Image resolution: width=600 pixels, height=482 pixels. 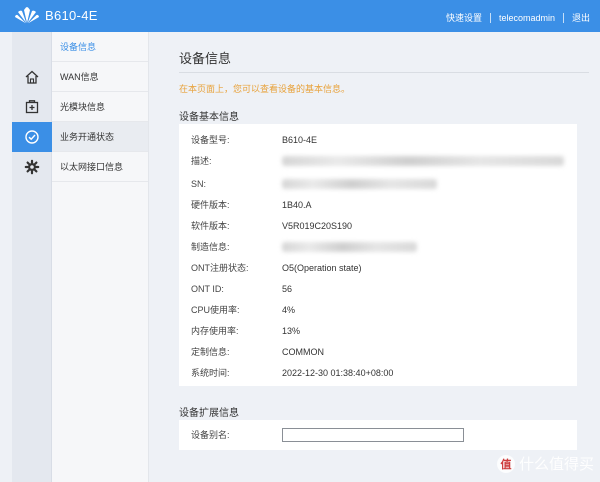 I want to click on home-icon, so click(x=32, y=77).